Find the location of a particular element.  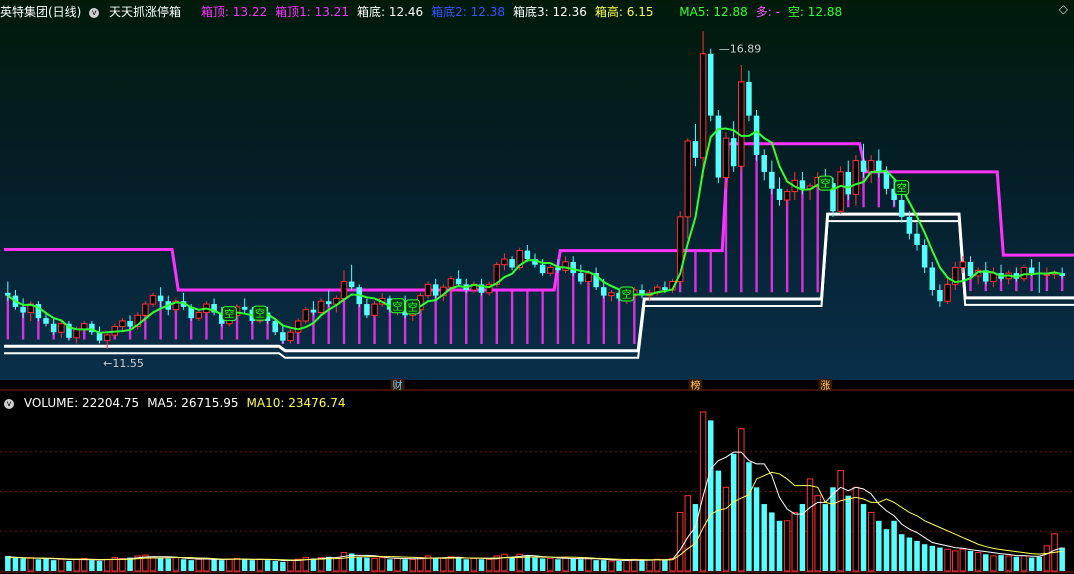

indicator-item: 箱顶1: 13.21 is located at coordinates (312, 12).